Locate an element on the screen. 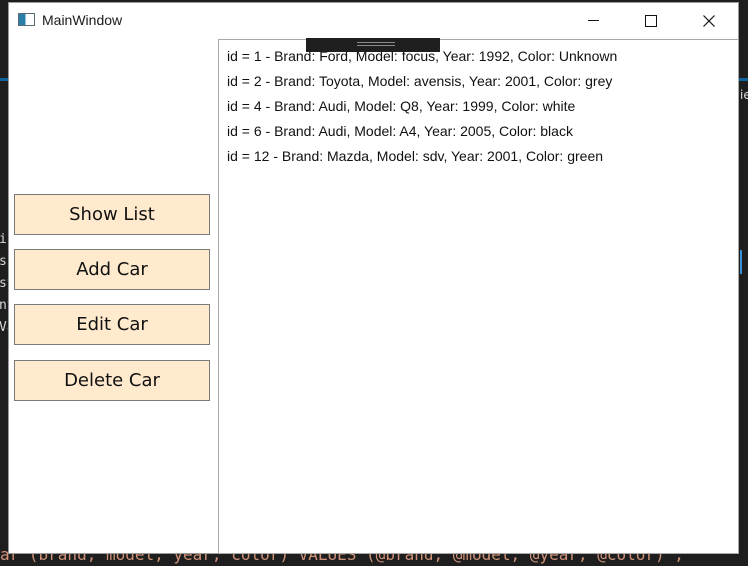 Image resolution: width=748 pixels, height=566 pixels. app-window-icon is located at coordinates (26, 19).